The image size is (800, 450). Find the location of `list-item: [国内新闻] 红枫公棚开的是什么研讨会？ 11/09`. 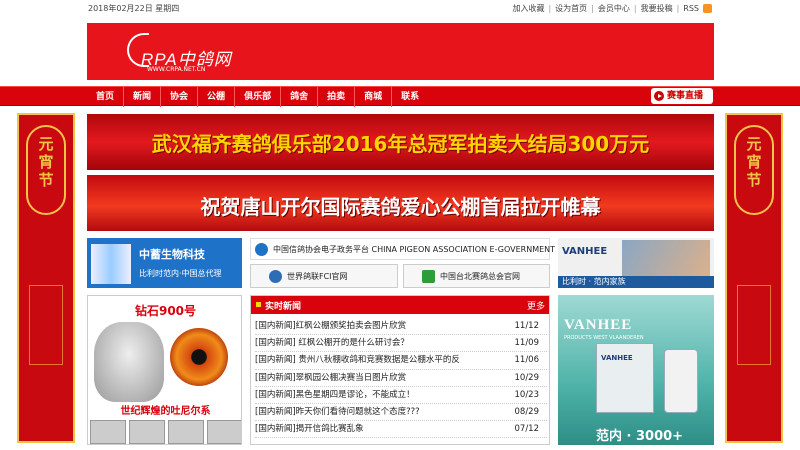

list-item: [国内新闻] 红枫公棚开的是什么研讨会？ 11/09 is located at coordinates (401, 344).